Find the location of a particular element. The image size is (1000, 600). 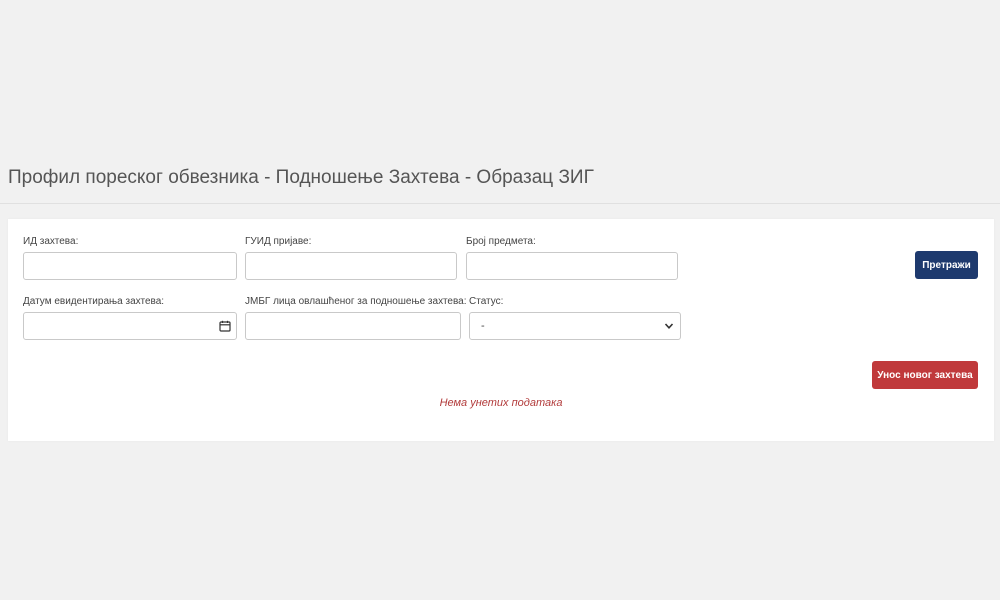

calendar-icon is located at coordinates (225, 326).